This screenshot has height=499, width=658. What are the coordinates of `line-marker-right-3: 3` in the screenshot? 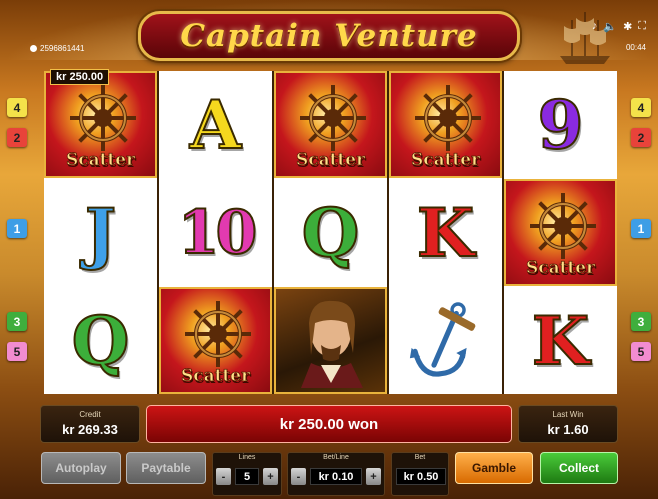 It's located at (641, 321).